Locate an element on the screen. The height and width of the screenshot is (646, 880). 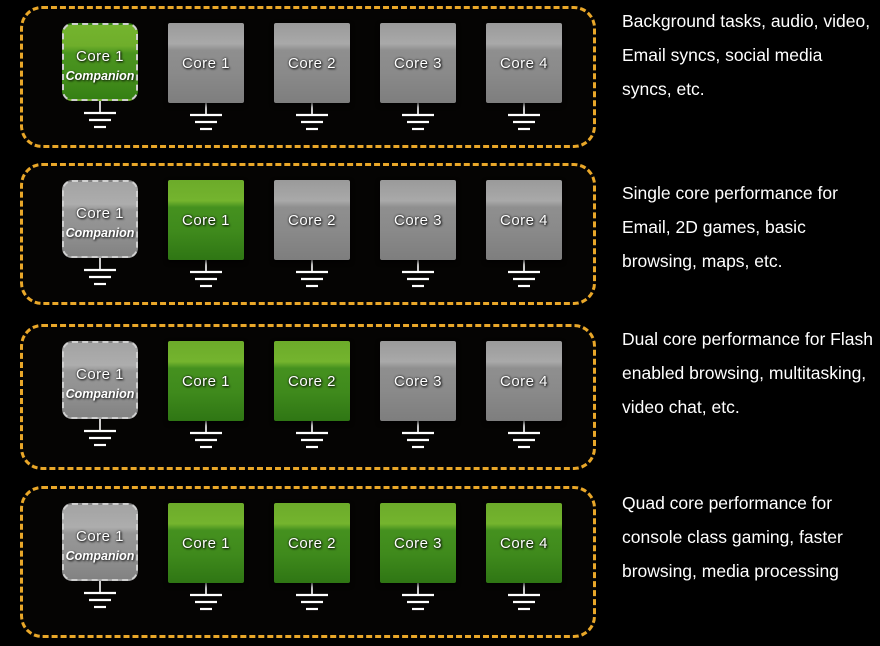
core-block-core-3-active: Core 3 is located at coordinates (418, 543).